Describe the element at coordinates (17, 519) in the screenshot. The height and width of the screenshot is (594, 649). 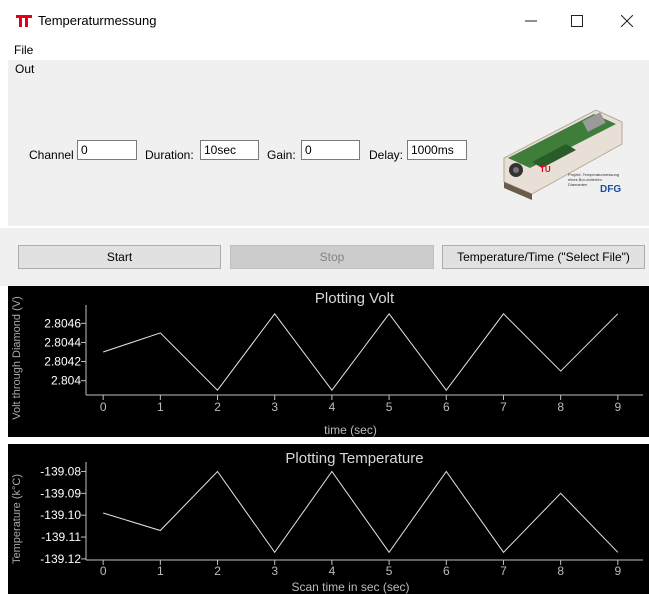
I see `y-axis-label: Temperature (k°C)` at that location.